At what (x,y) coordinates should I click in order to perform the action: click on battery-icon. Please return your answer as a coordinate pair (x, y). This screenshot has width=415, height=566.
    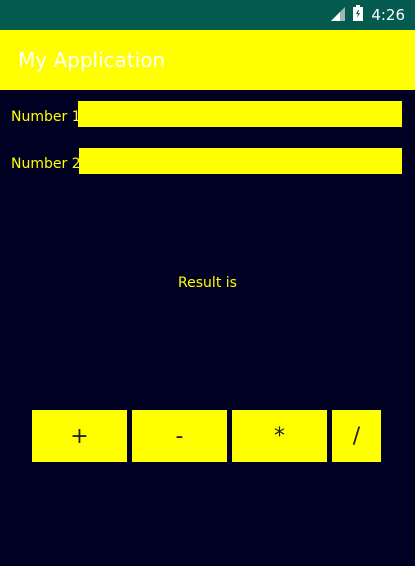
    Looking at the image, I should click on (358, 15).